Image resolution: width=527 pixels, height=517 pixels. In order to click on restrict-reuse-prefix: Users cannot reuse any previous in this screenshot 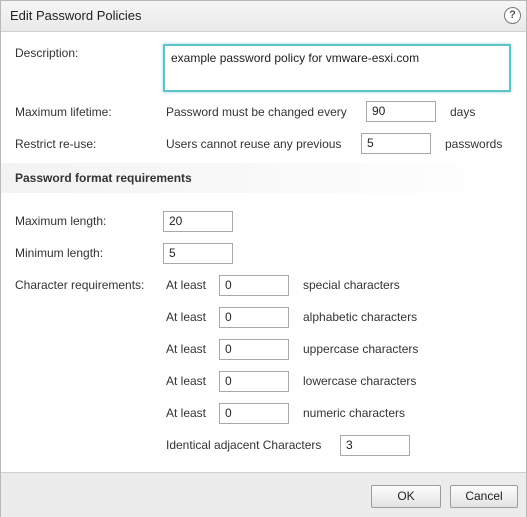, I will do `click(254, 144)`.